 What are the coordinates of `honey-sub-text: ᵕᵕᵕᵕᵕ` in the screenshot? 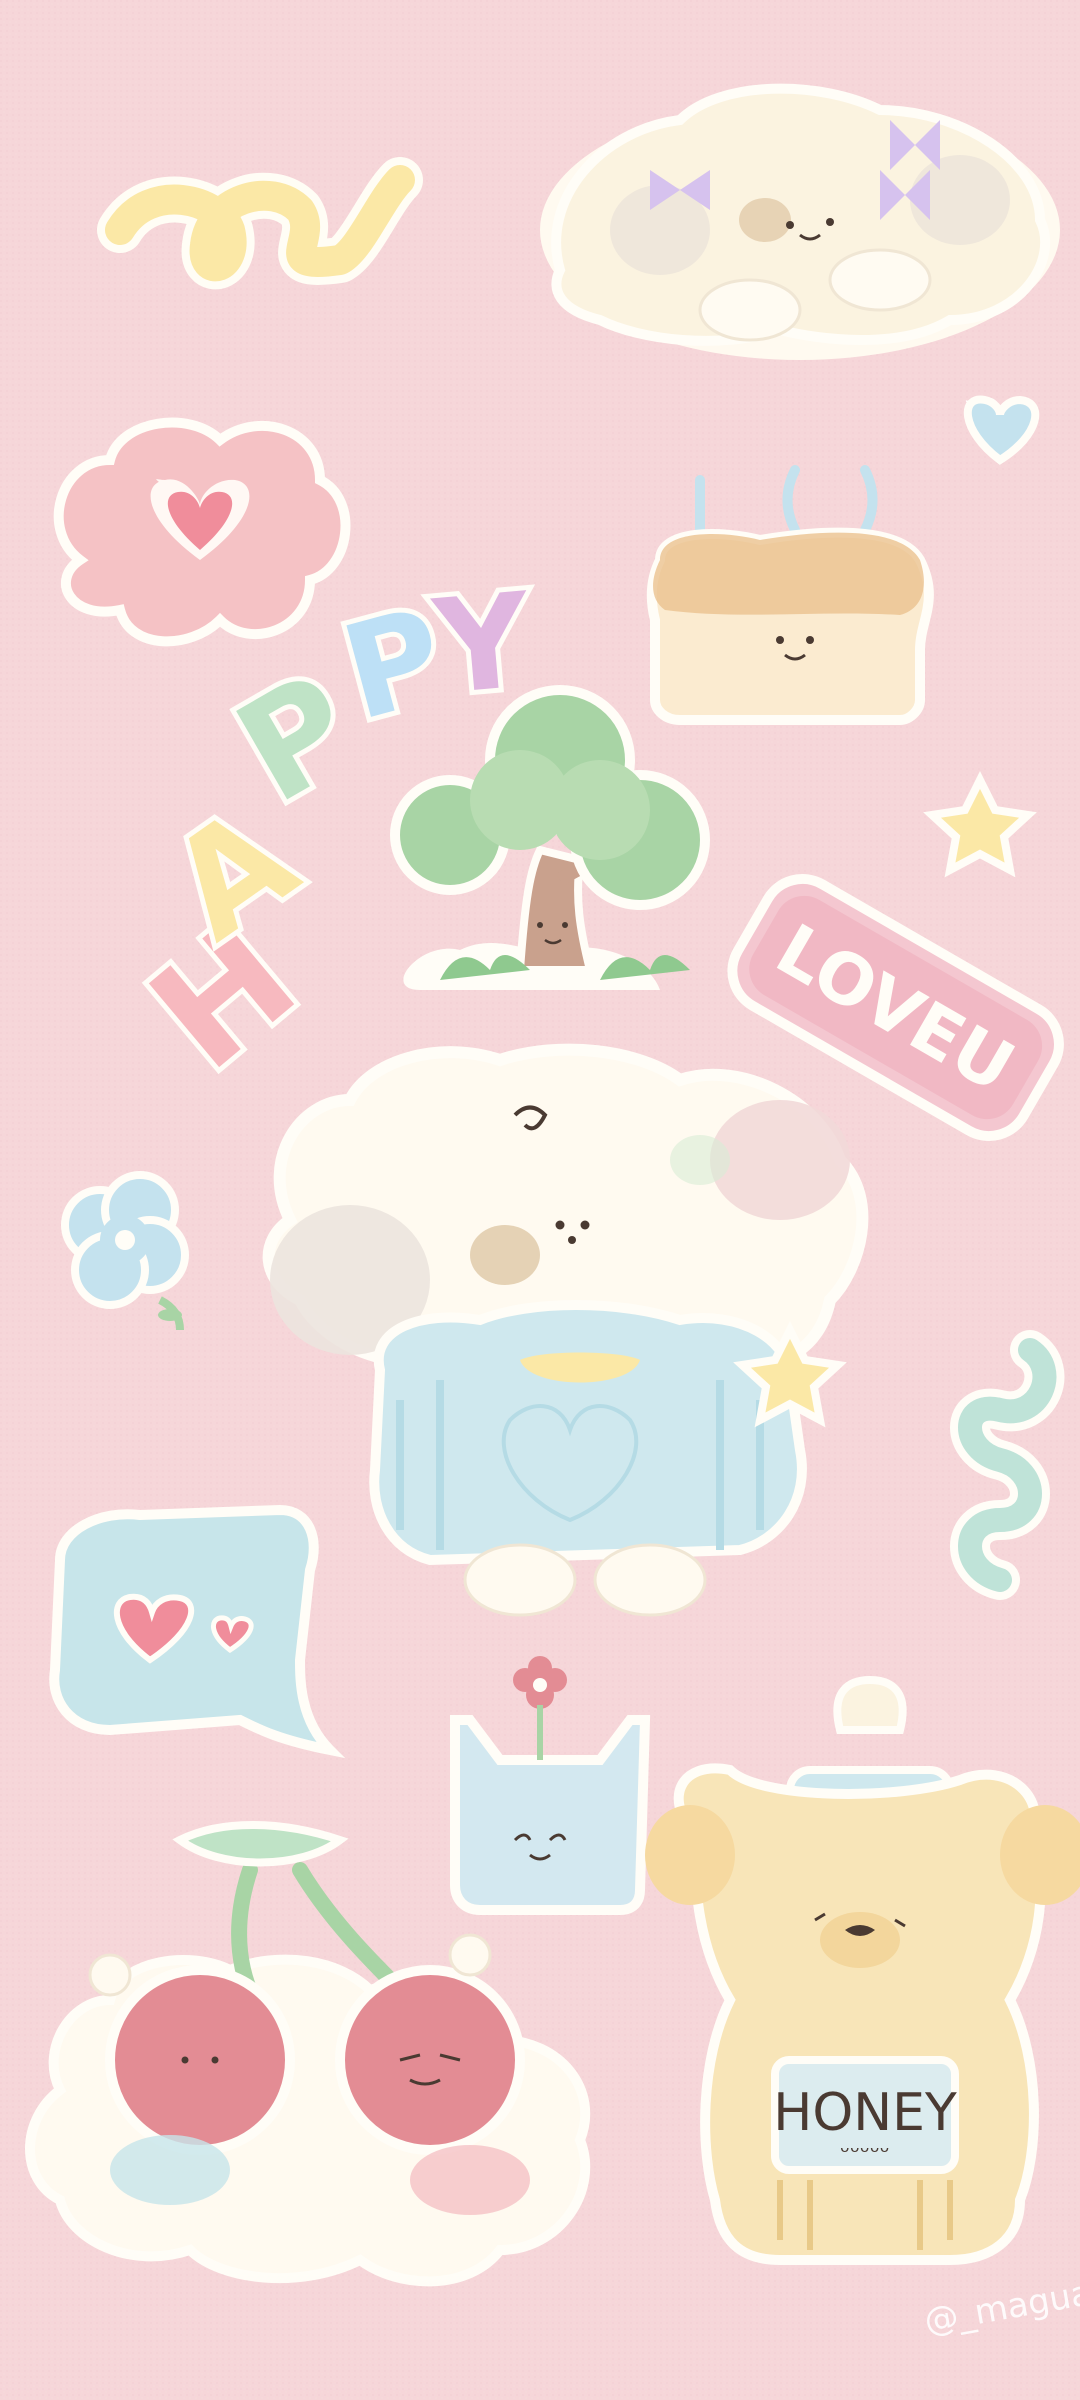 It's located at (865, 2152).